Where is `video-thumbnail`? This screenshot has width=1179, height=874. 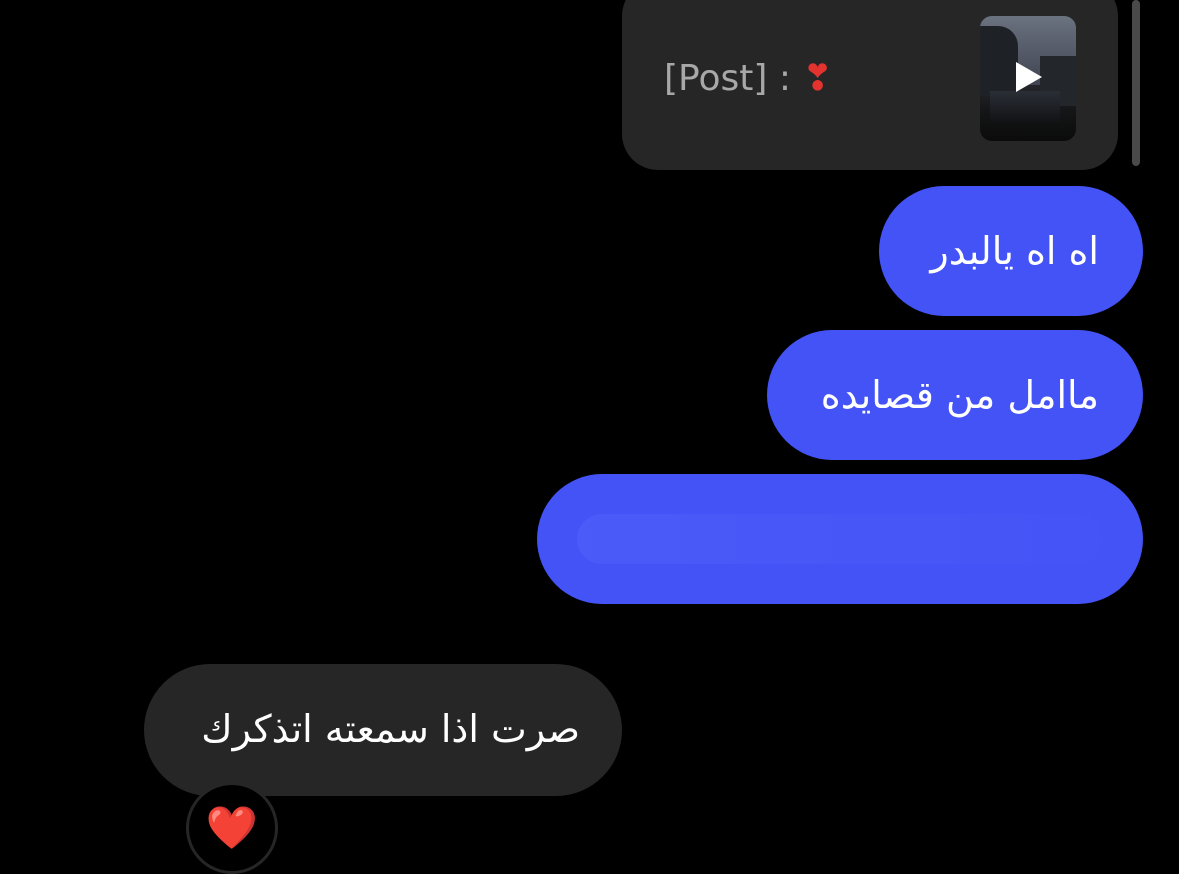
video-thumbnail is located at coordinates (1028, 78).